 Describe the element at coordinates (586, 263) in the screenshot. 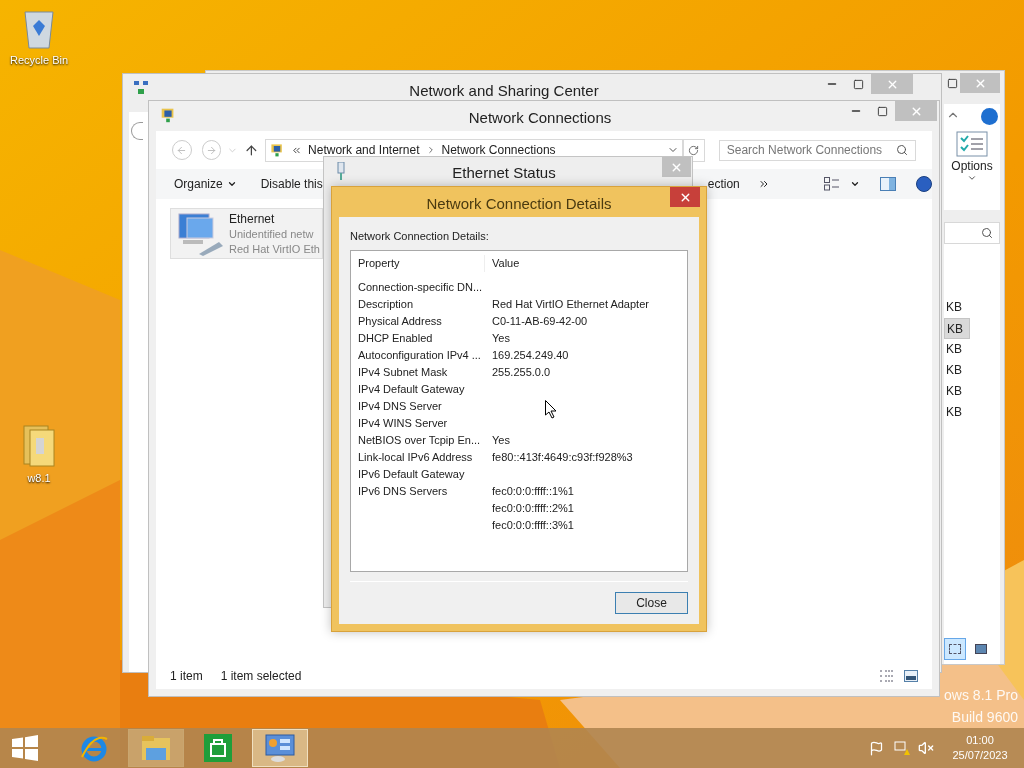

I see `column-header: Value` at that location.